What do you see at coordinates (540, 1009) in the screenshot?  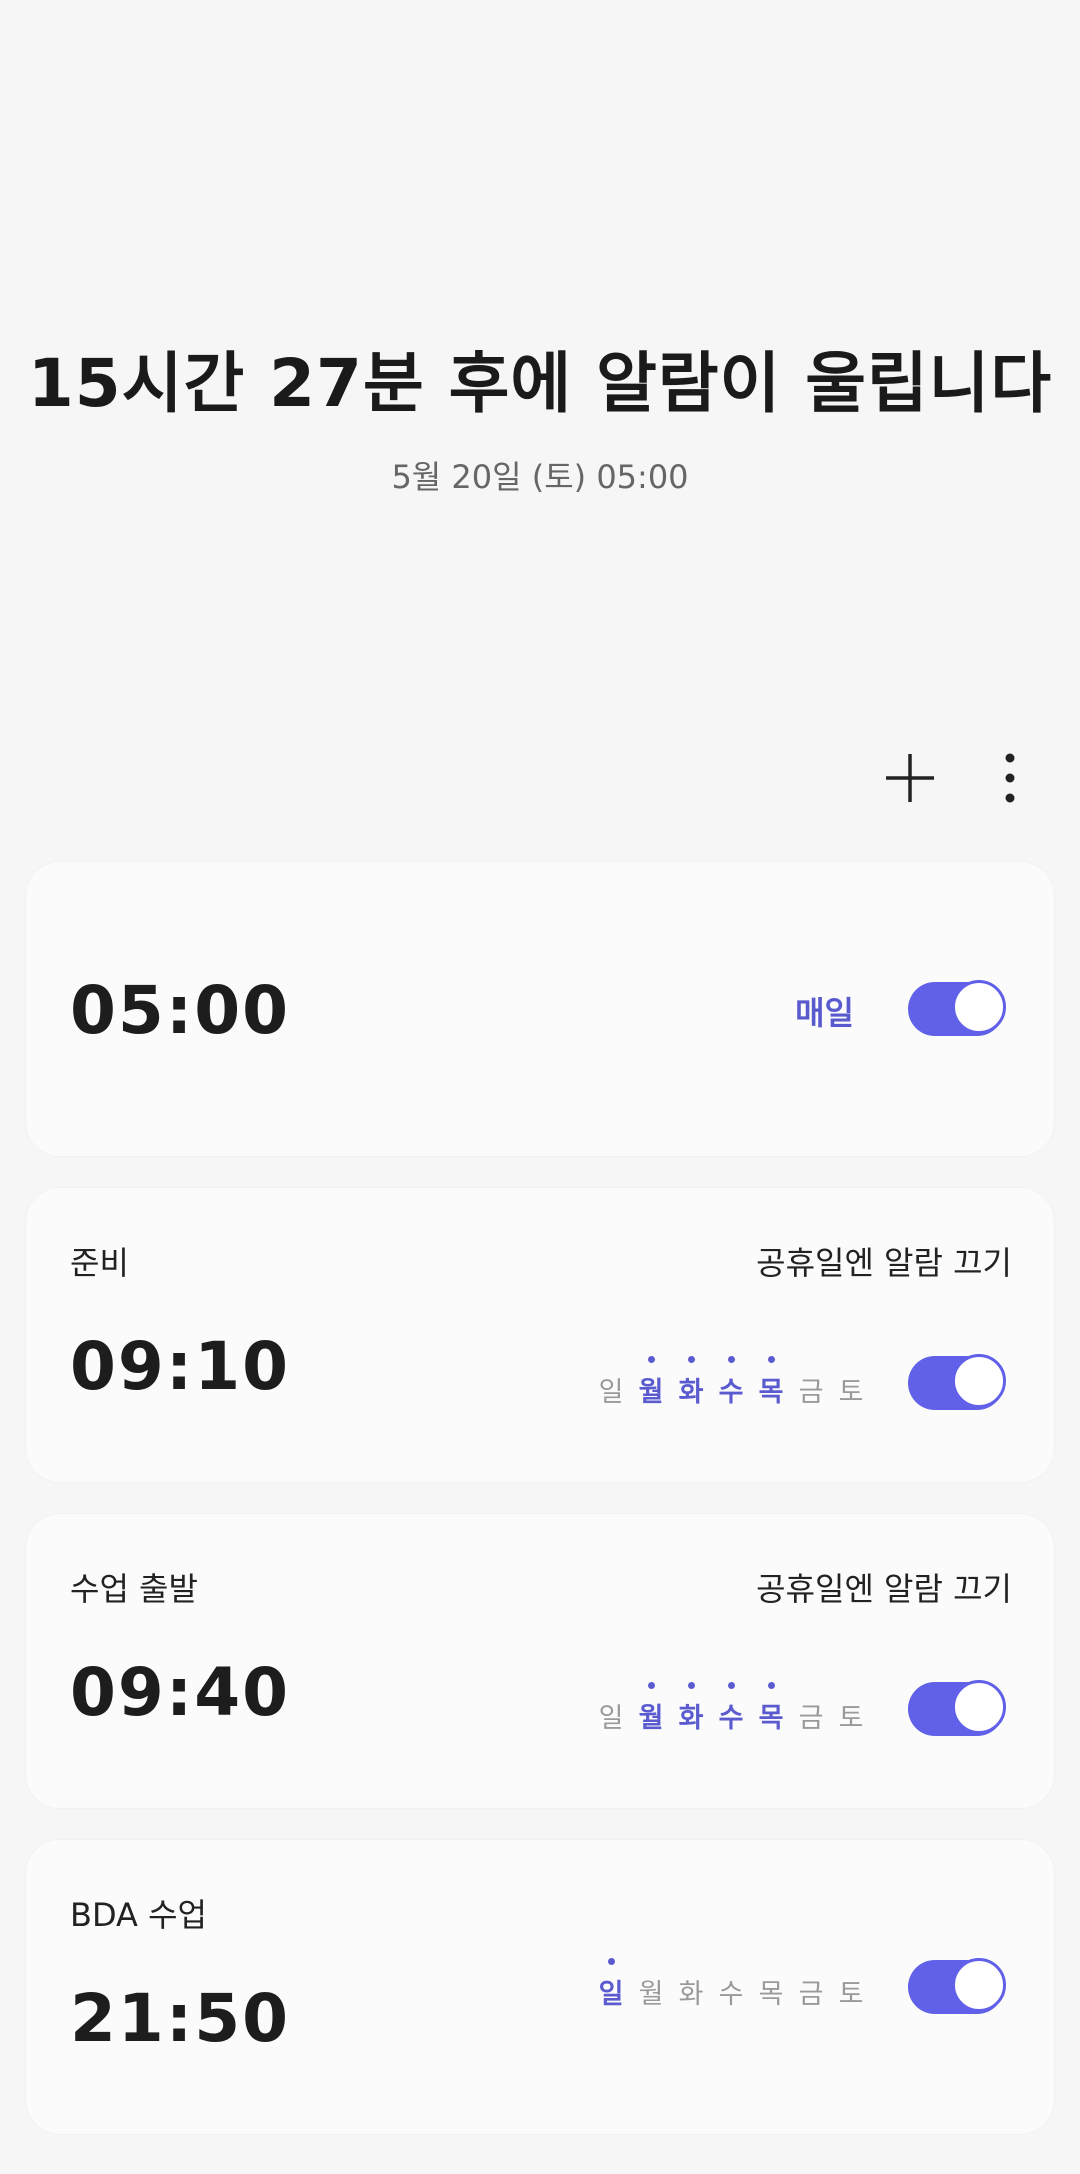 I see `alarm-card: 05:00 매일` at bounding box center [540, 1009].